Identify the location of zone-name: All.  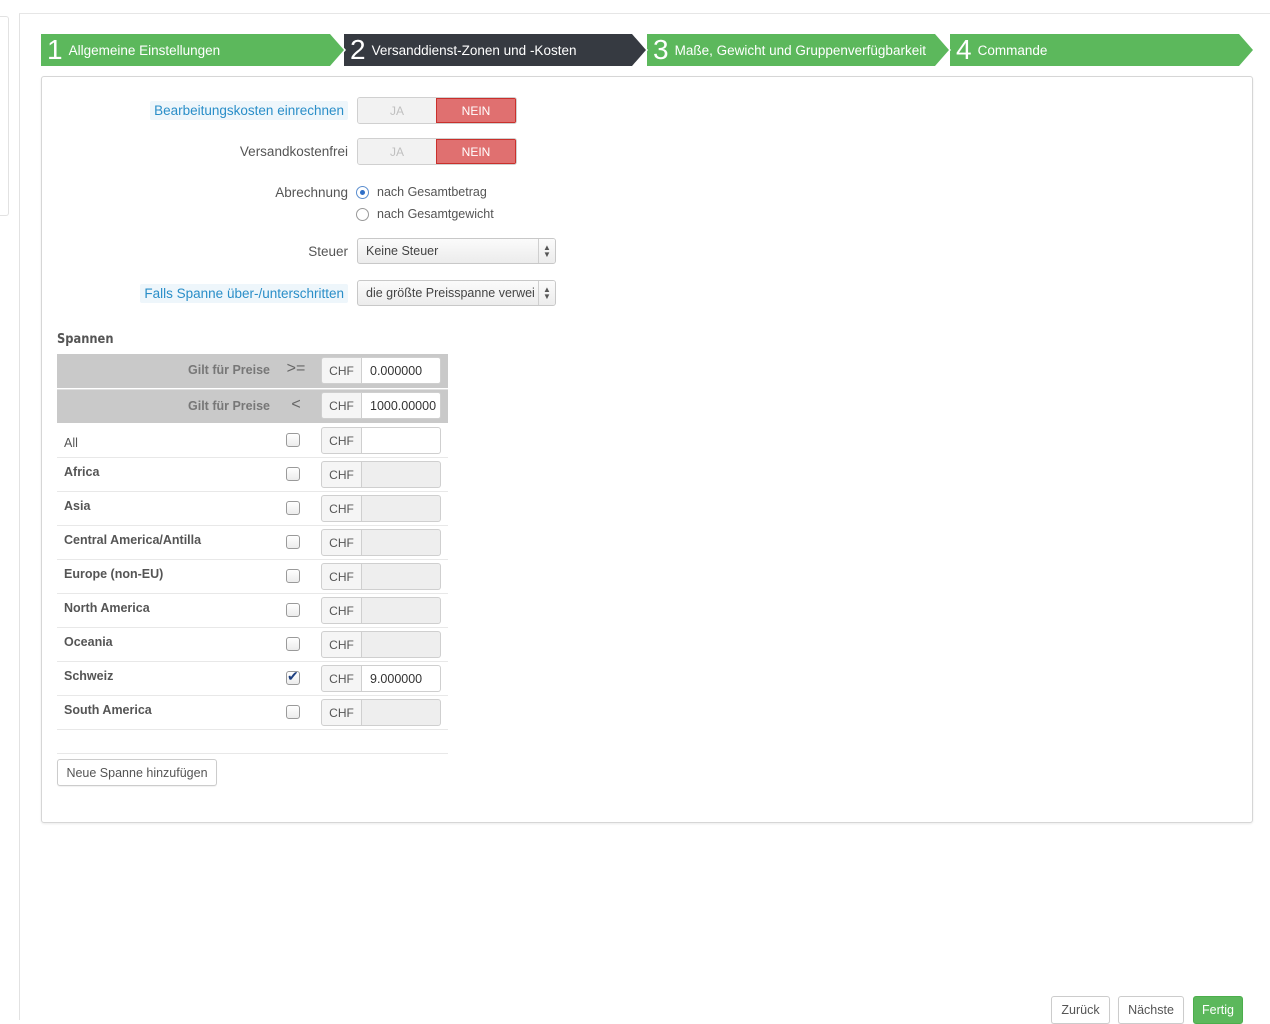
(71, 443).